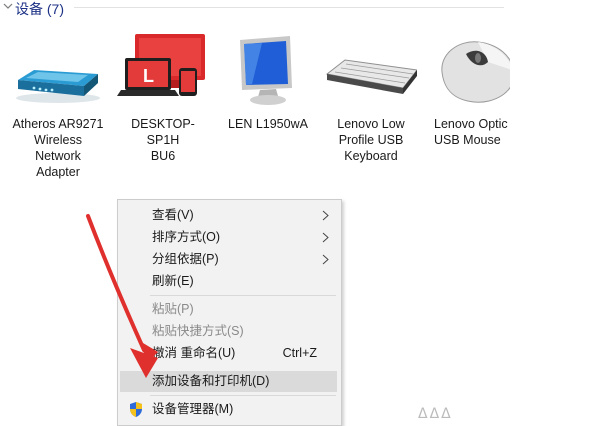 This screenshot has height=426, width=590. What do you see at coordinates (471, 132) in the screenshot?
I see `device-label: Lenovo Optic USB Mouse` at bounding box center [471, 132].